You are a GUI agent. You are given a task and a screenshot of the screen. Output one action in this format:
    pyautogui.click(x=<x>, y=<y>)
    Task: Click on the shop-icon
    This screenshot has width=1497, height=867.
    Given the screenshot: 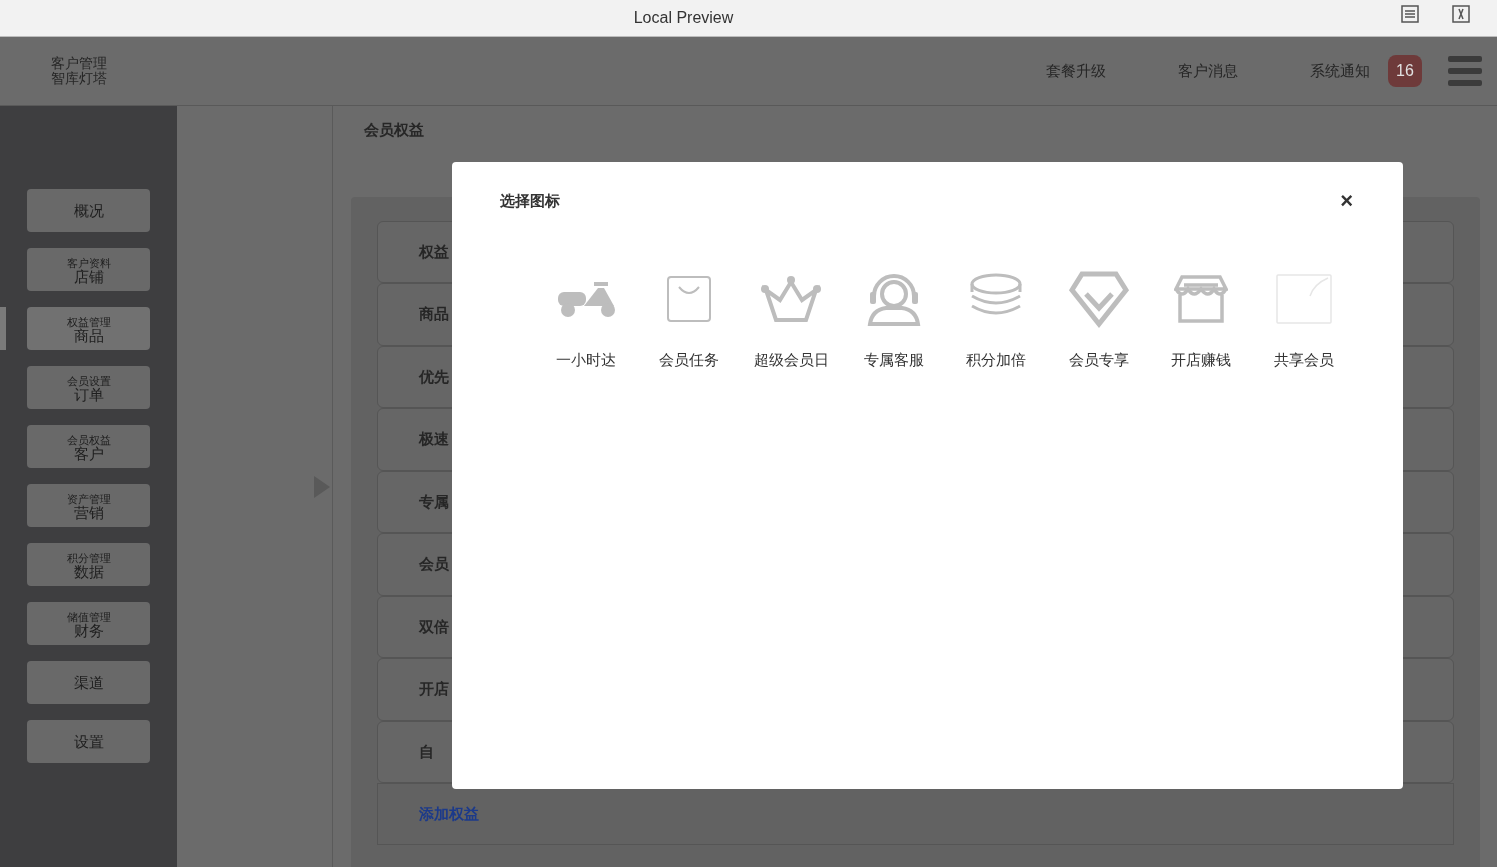 What is the action you would take?
    pyautogui.click(x=1201, y=298)
    